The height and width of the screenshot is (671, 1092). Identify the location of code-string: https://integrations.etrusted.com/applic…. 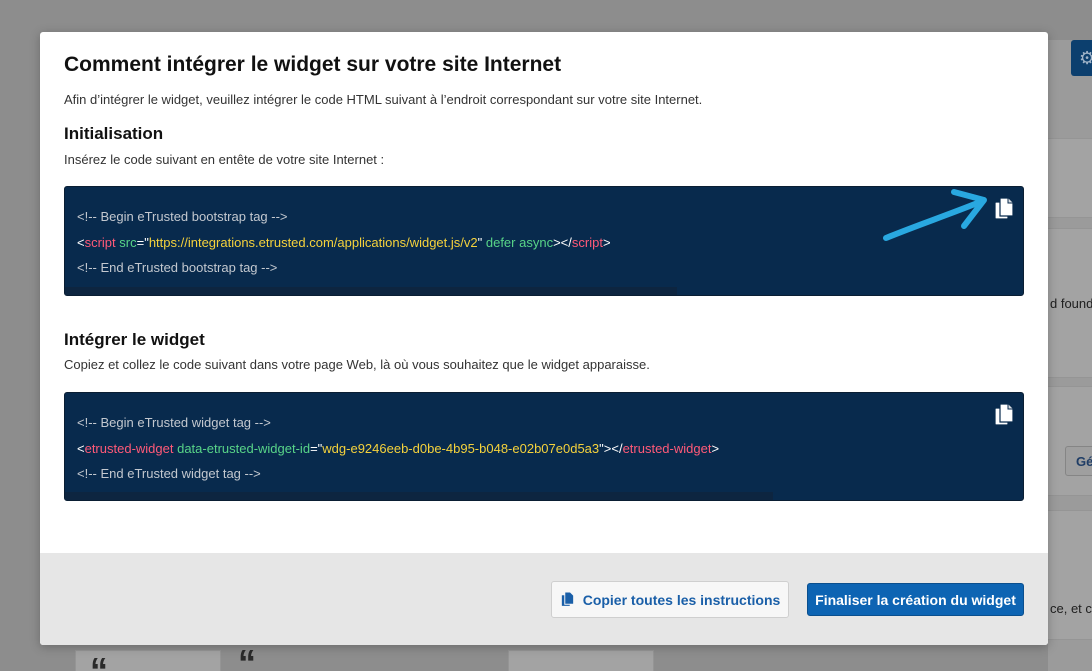
(313, 242).